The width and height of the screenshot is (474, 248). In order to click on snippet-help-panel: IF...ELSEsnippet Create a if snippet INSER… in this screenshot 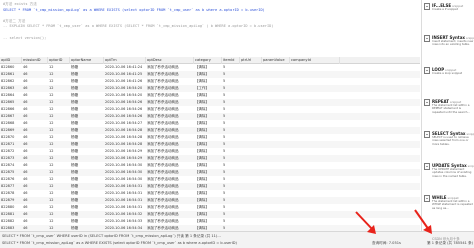, I will do `click(447, 115)`.